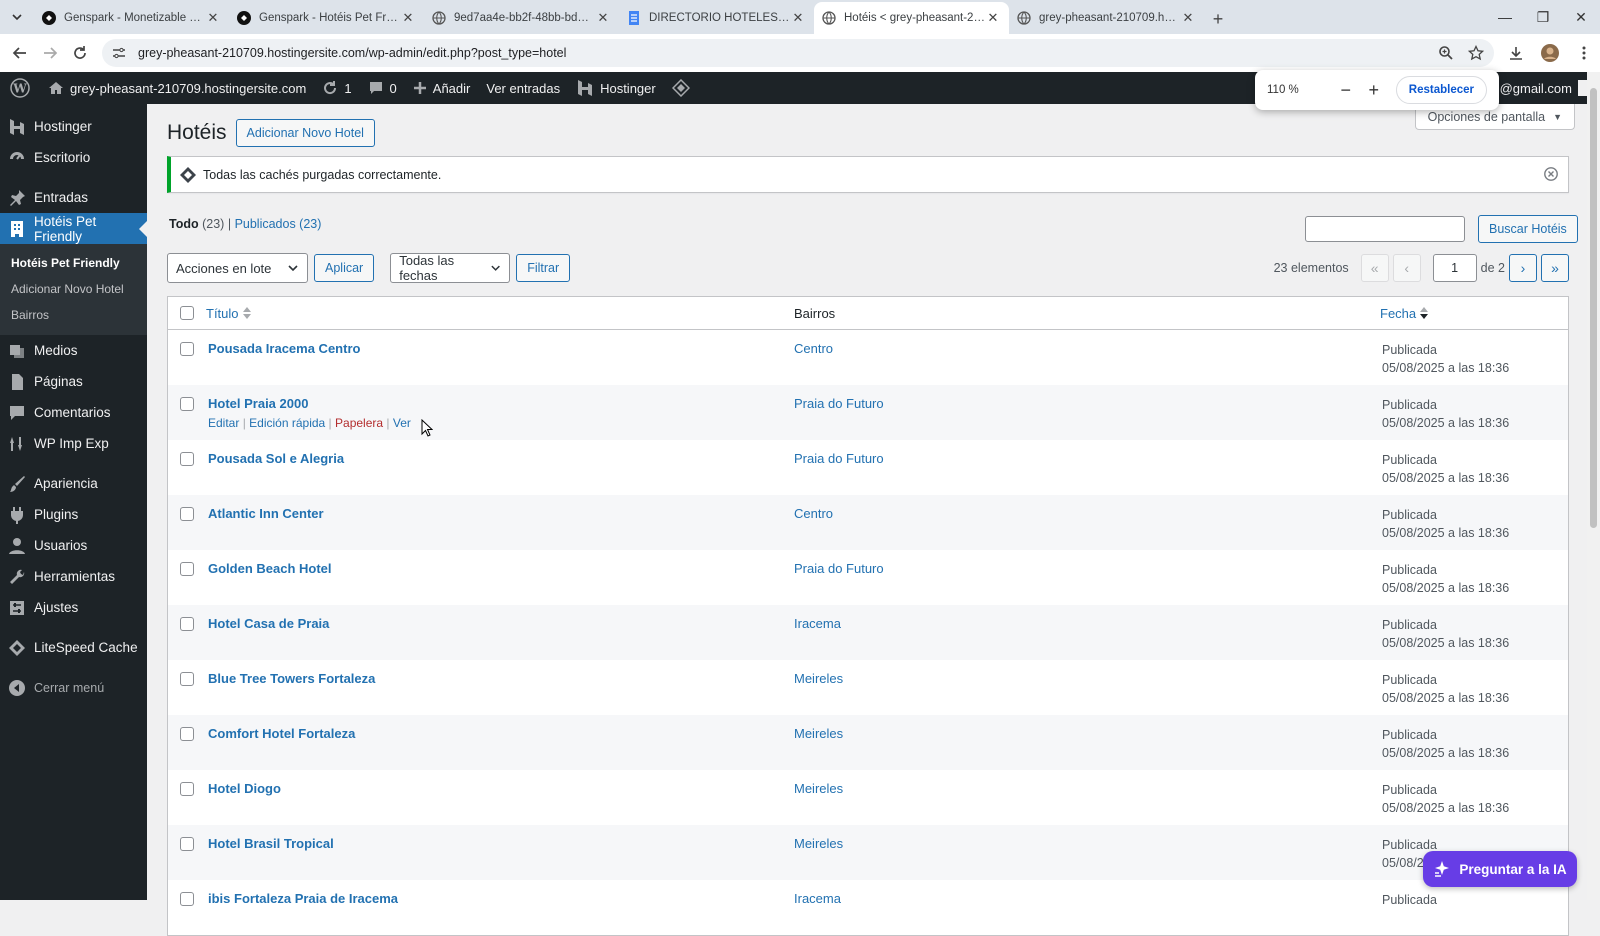 The width and height of the screenshot is (1600, 936). What do you see at coordinates (20, 88) in the screenshot?
I see `wp-logo-icon: W` at bounding box center [20, 88].